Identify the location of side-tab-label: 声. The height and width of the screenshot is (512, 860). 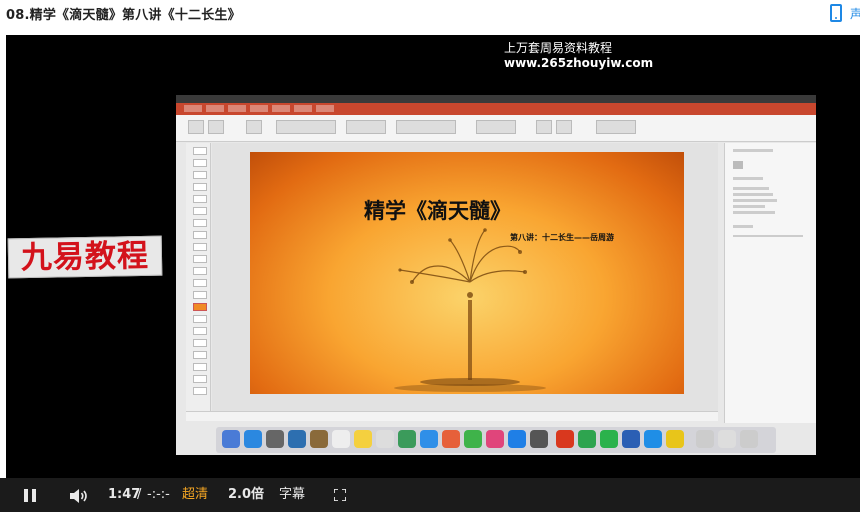
(855, 14).